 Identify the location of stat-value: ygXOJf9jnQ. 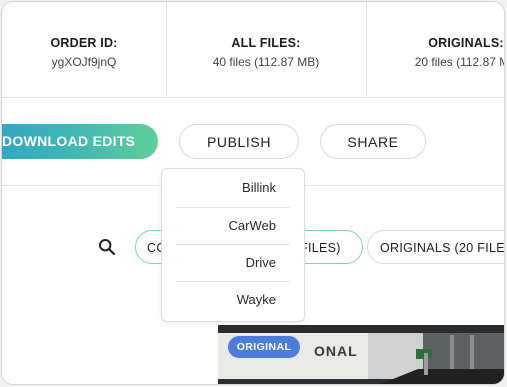
(84, 62).